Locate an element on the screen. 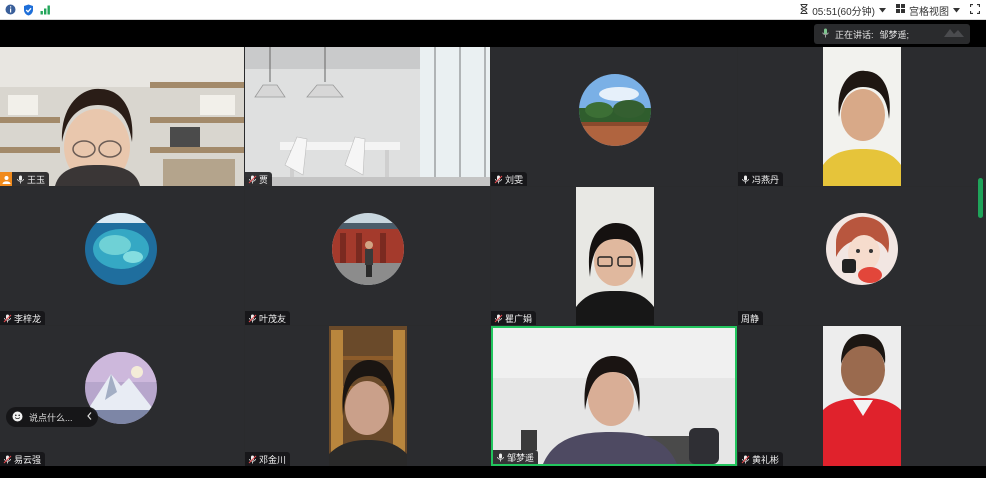 Image resolution: width=986 pixels, height=478 pixels. participant-nametag: 邹梦遥 is located at coordinates (516, 457).